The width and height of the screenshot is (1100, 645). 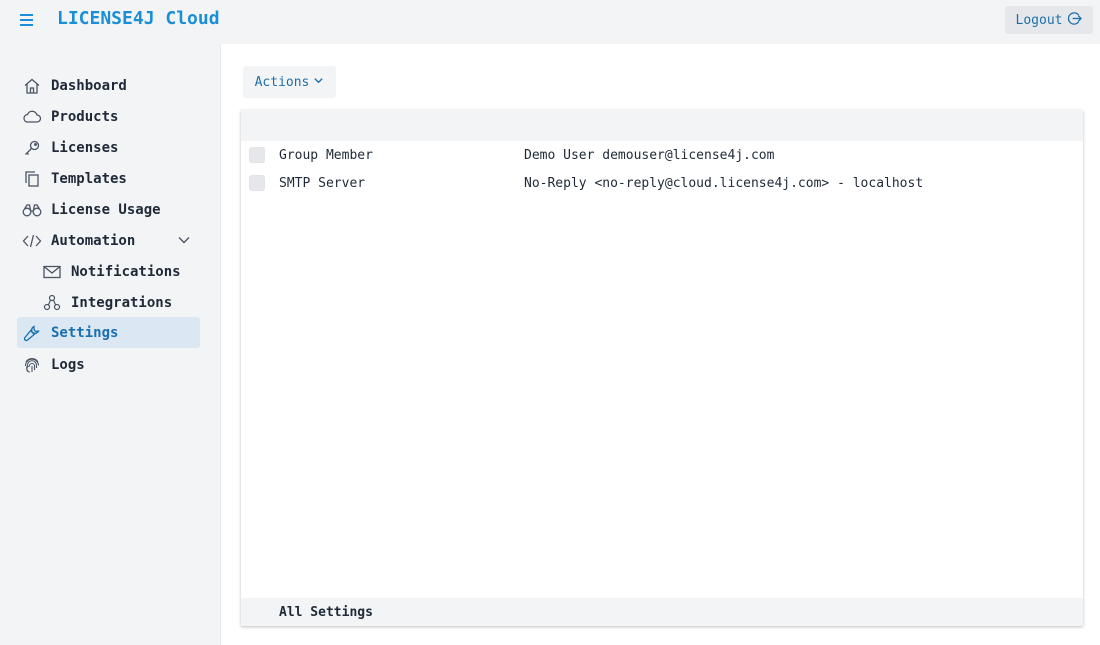 What do you see at coordinates (27, 20) in the screenshot?
I see `menu-icon` at bounding box center [27, 20].